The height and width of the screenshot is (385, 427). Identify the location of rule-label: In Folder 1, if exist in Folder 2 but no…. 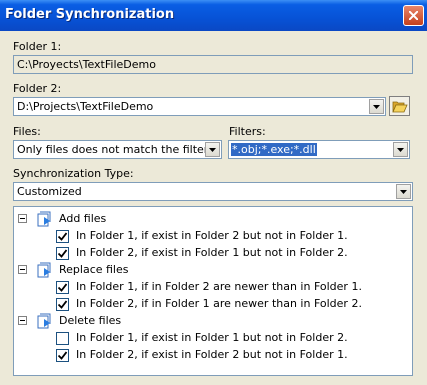
(212, 235).